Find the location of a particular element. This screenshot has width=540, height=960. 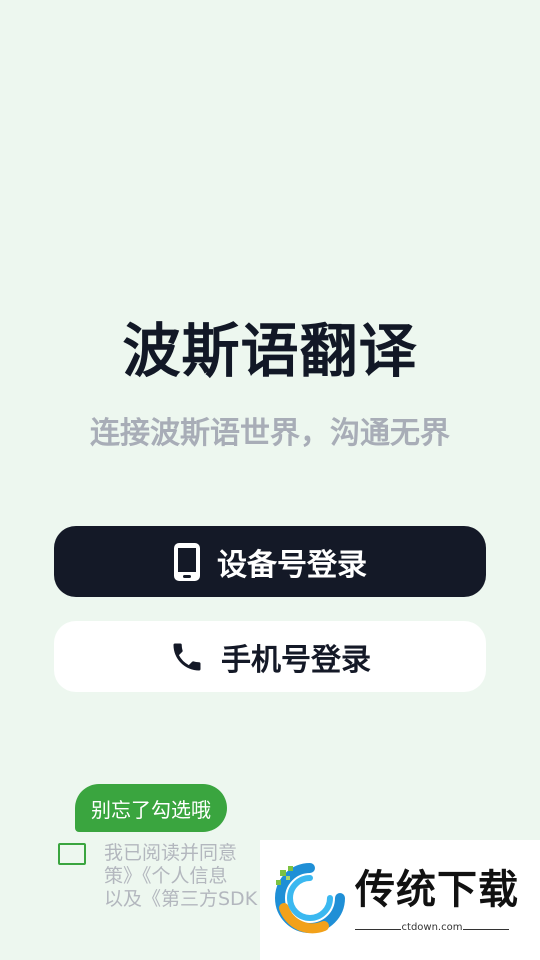

watermark-overlay: 传统下载 ctdown.com is located at coordinates (400, 900).